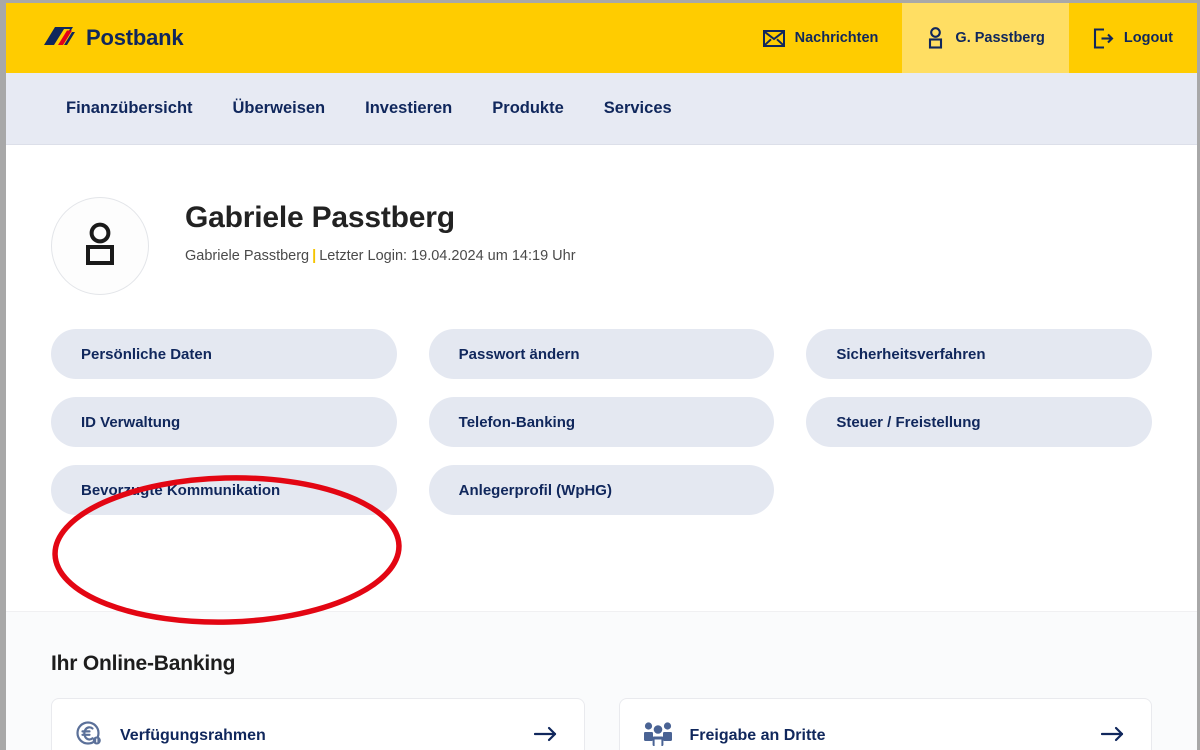 The height and width of the screenshot is (750, 1200). I want to click on header-item-label: G. Passtberg, so click(1000, 38).